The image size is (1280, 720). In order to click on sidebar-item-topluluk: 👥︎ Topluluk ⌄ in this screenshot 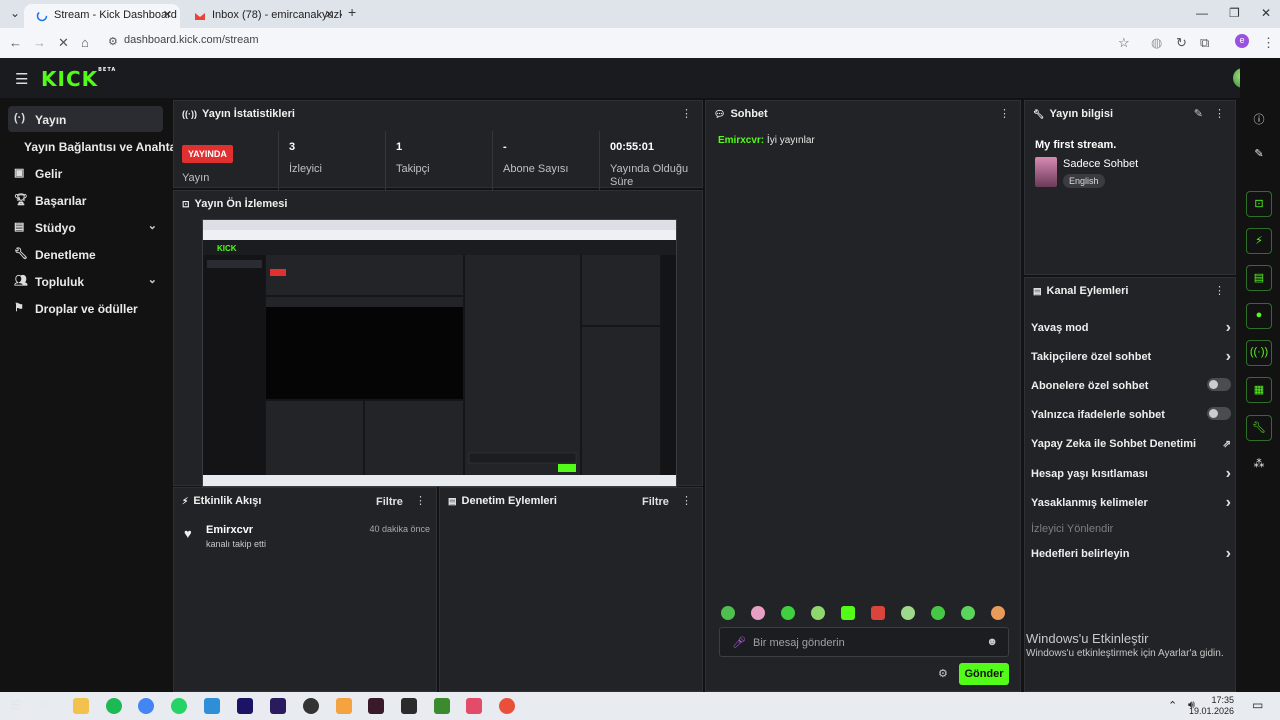, I will do `click(85, 281)`.